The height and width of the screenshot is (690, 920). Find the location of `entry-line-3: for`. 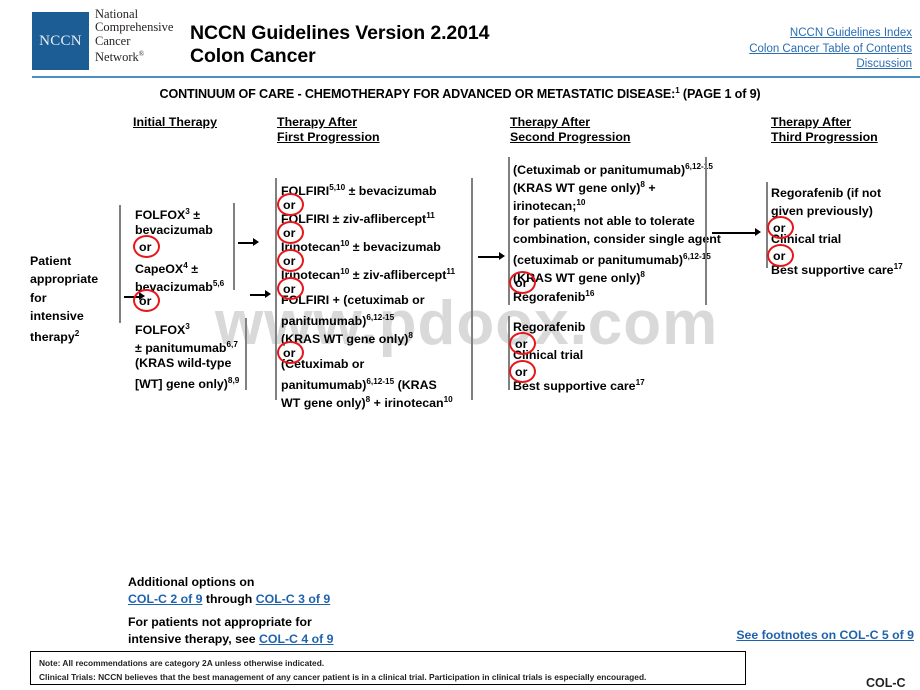

entry-line-3: for is located at coordinates (38, 297).